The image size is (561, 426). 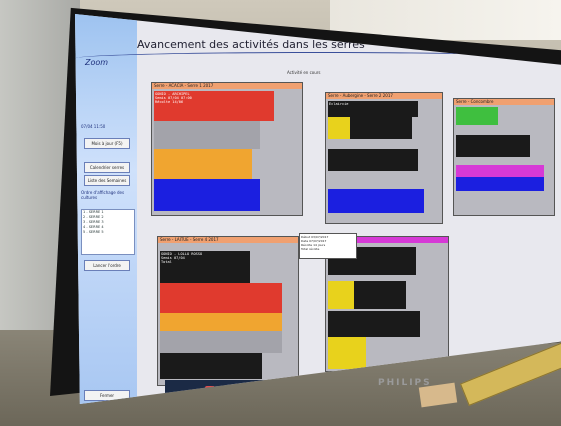 What do you see at coordinates (107, 265) in the screenshot?
I see `launch-order-button: Lancer l'ordre` at bounding box center [107, 265].